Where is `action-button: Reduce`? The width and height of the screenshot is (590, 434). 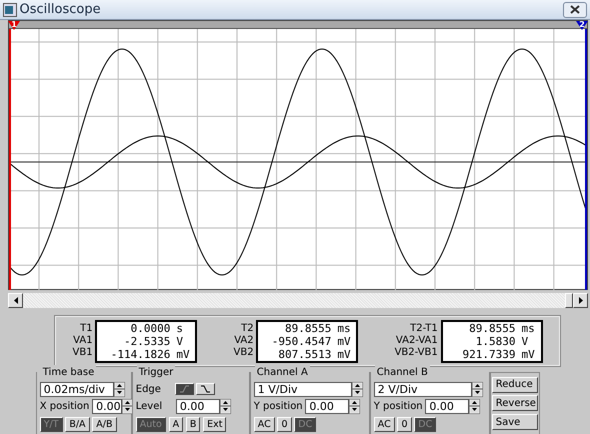
action-button: Reduce is located at coordinates (515, 384).